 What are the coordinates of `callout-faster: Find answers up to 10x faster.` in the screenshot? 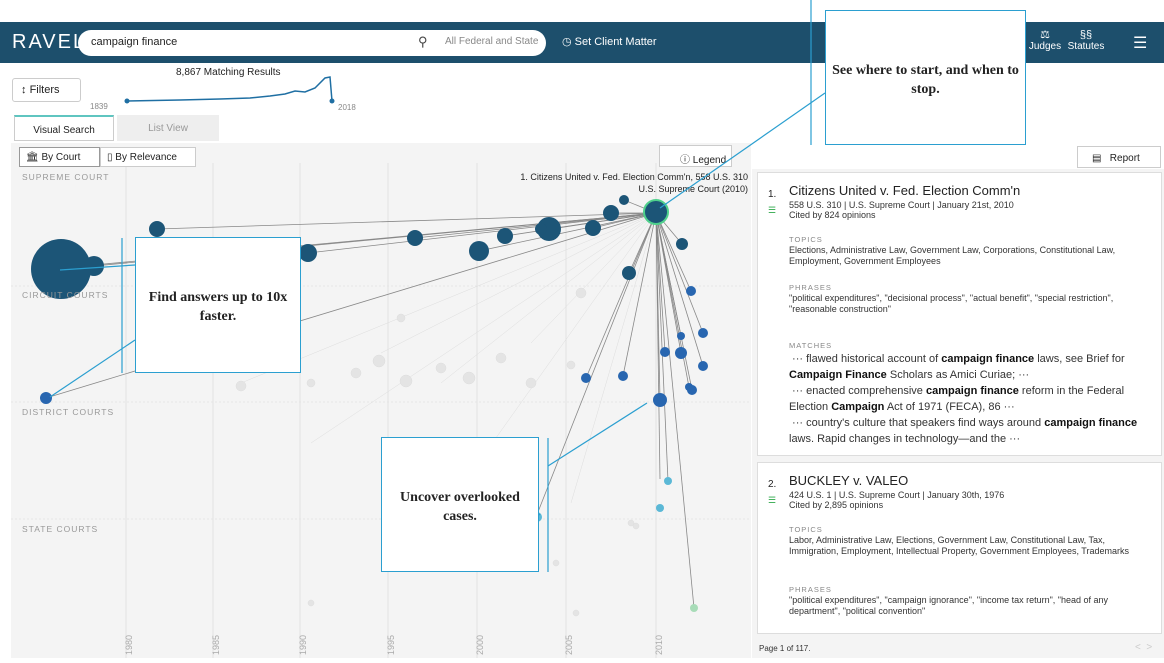 It's located at (218, 305).